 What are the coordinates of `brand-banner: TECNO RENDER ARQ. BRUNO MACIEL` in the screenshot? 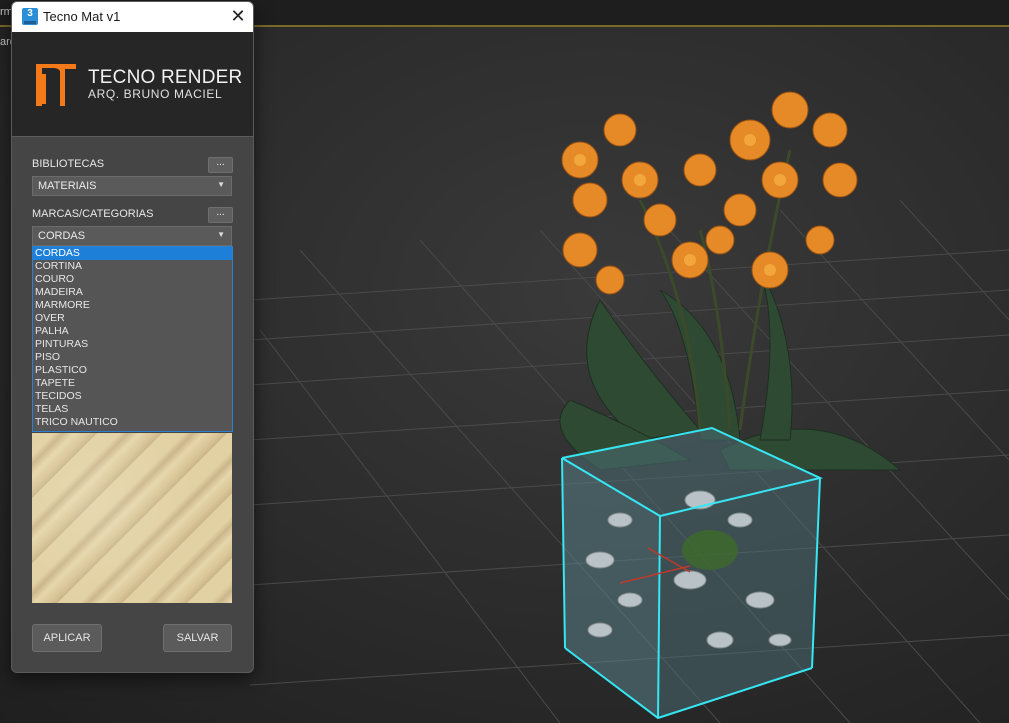 It's located at (132, 84).